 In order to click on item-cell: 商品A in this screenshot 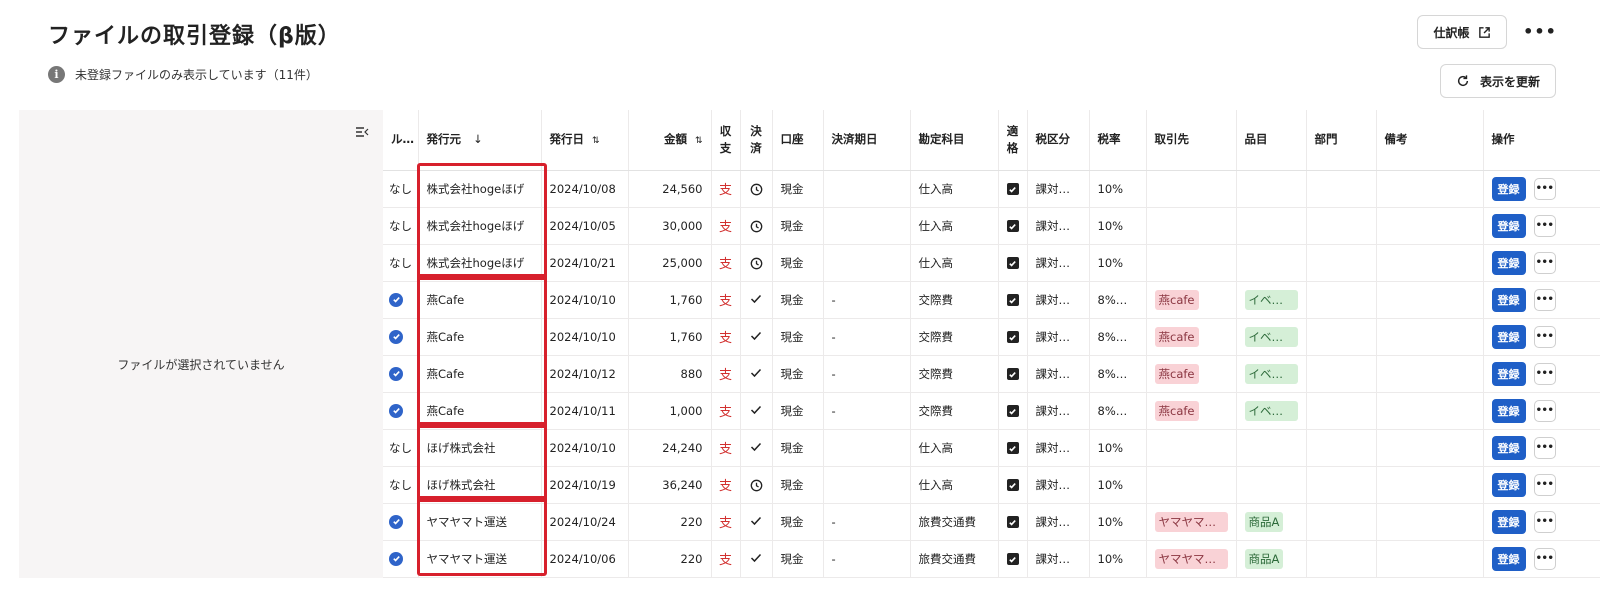, I will do `click(1271, 559)`.